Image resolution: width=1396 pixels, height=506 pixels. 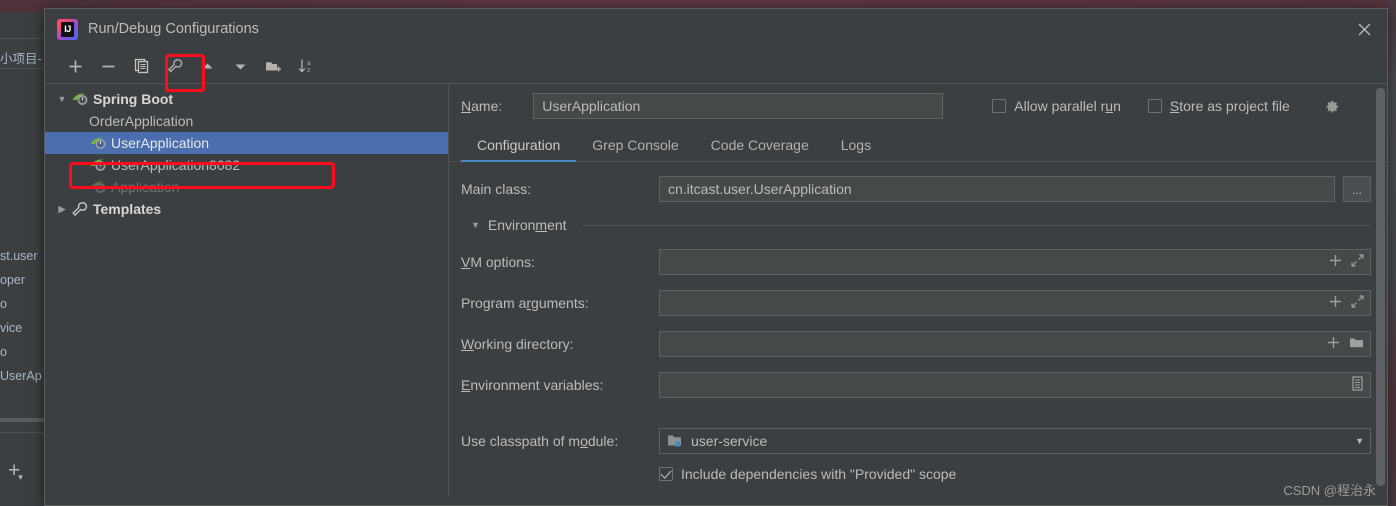 I want to click on vm-options-input, so click(x=1015, y=262).